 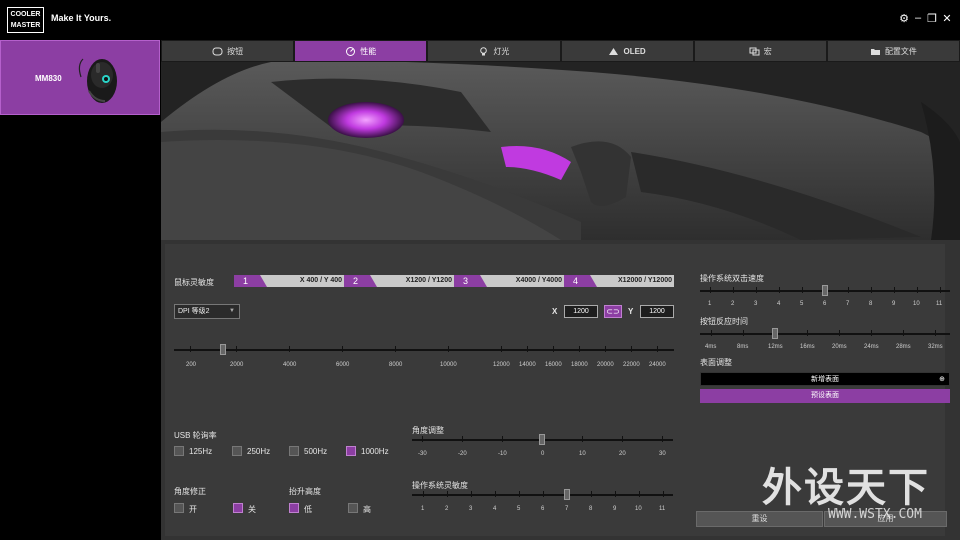 I want to click on debounce-scale-label: 12ms, so click(x=775, y=347).